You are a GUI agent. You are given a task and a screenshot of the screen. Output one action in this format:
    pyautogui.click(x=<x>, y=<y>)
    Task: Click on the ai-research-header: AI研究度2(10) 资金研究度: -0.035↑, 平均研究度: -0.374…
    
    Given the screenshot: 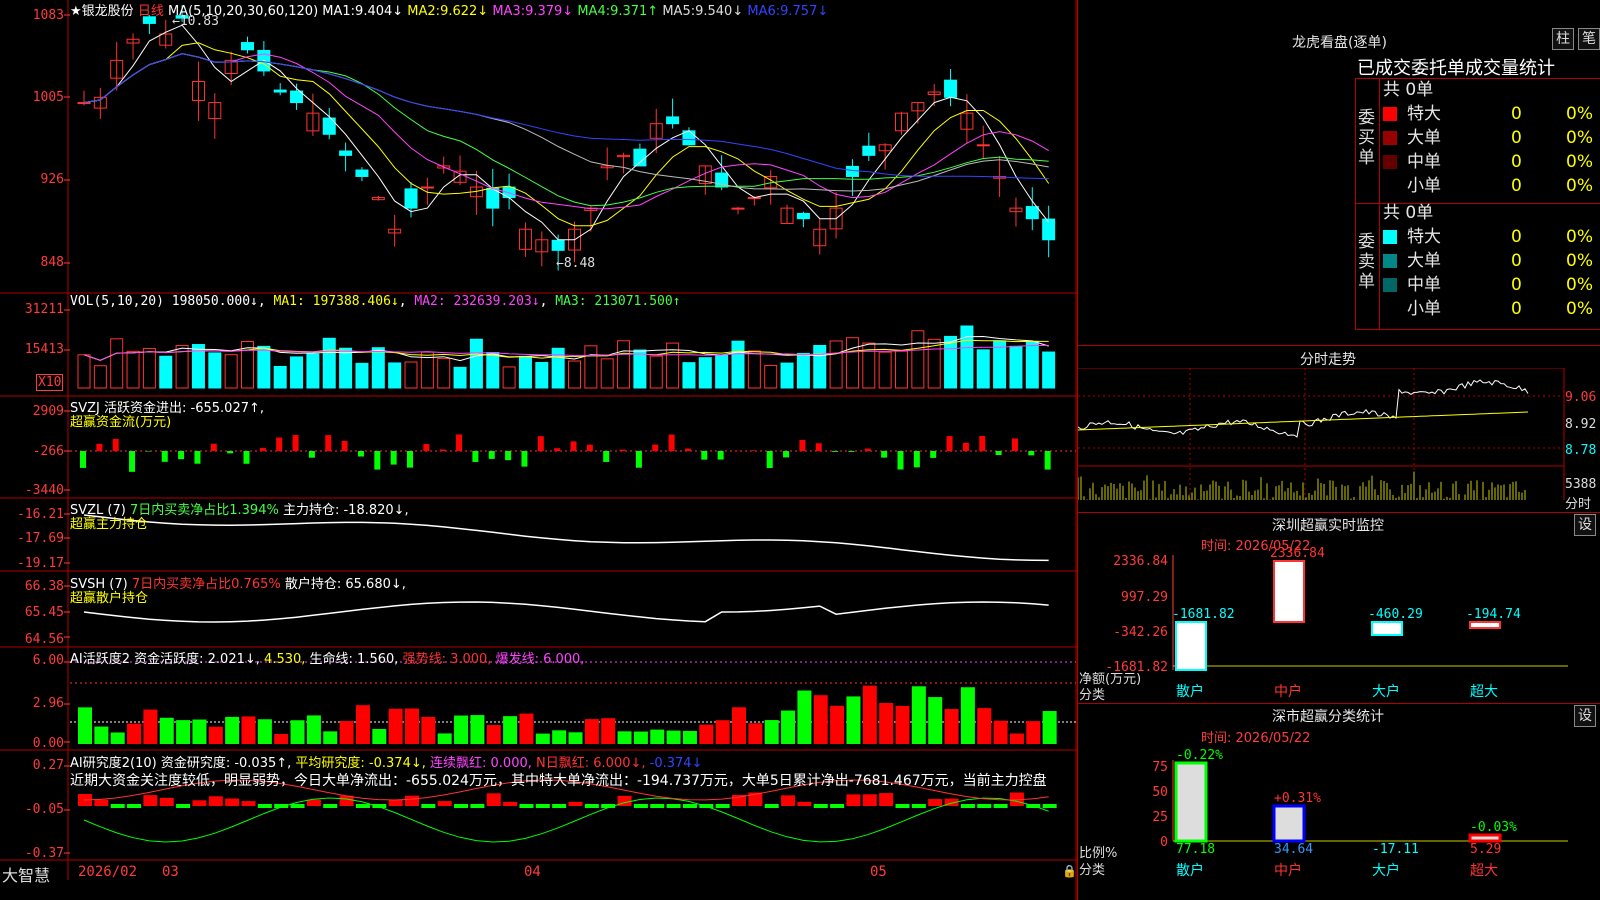 What is the action you would take?
    pyautogui.click(x=386, y=761)
    